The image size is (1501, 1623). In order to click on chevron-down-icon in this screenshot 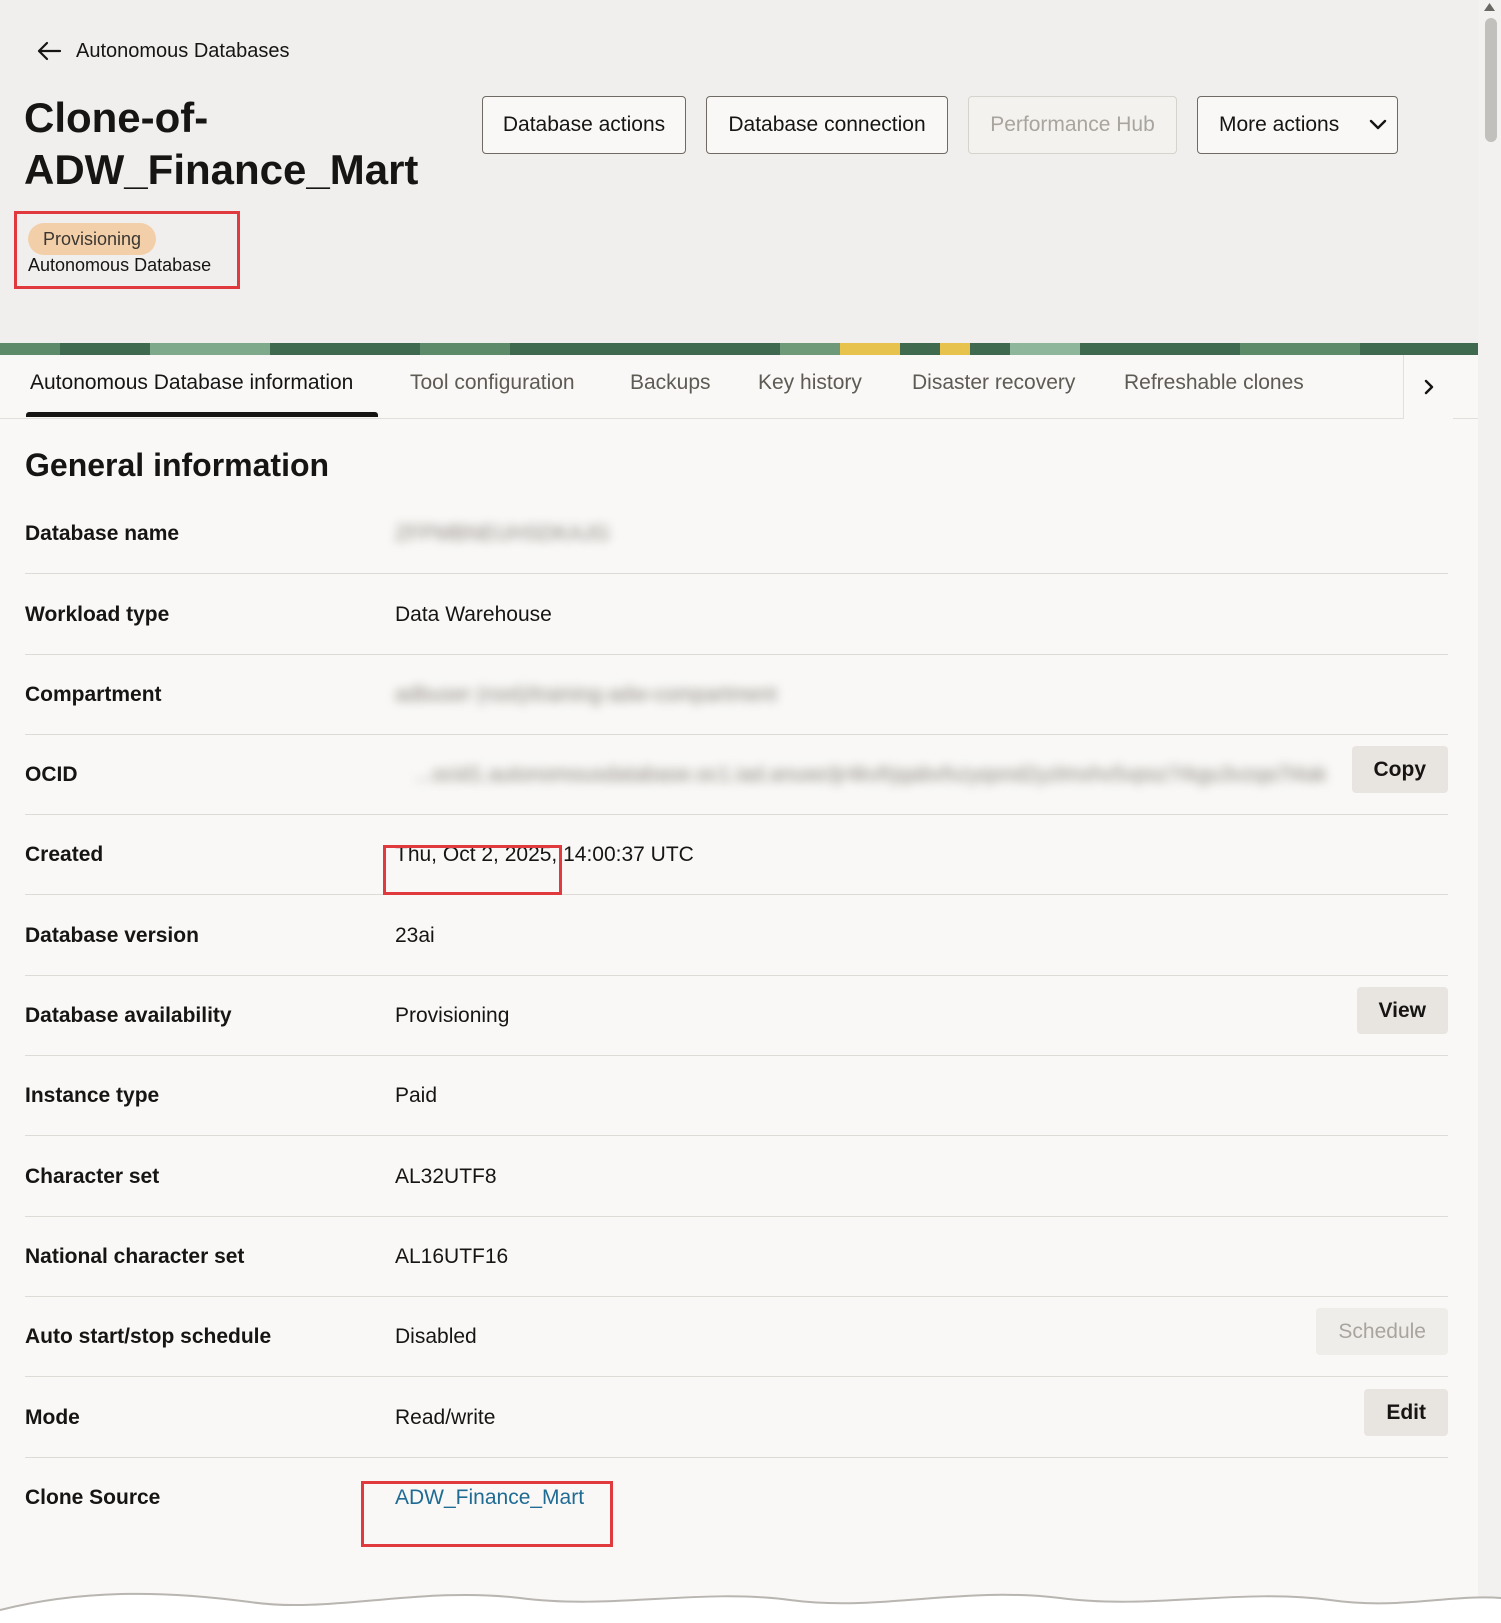, I will do `click(1378, 124)`.